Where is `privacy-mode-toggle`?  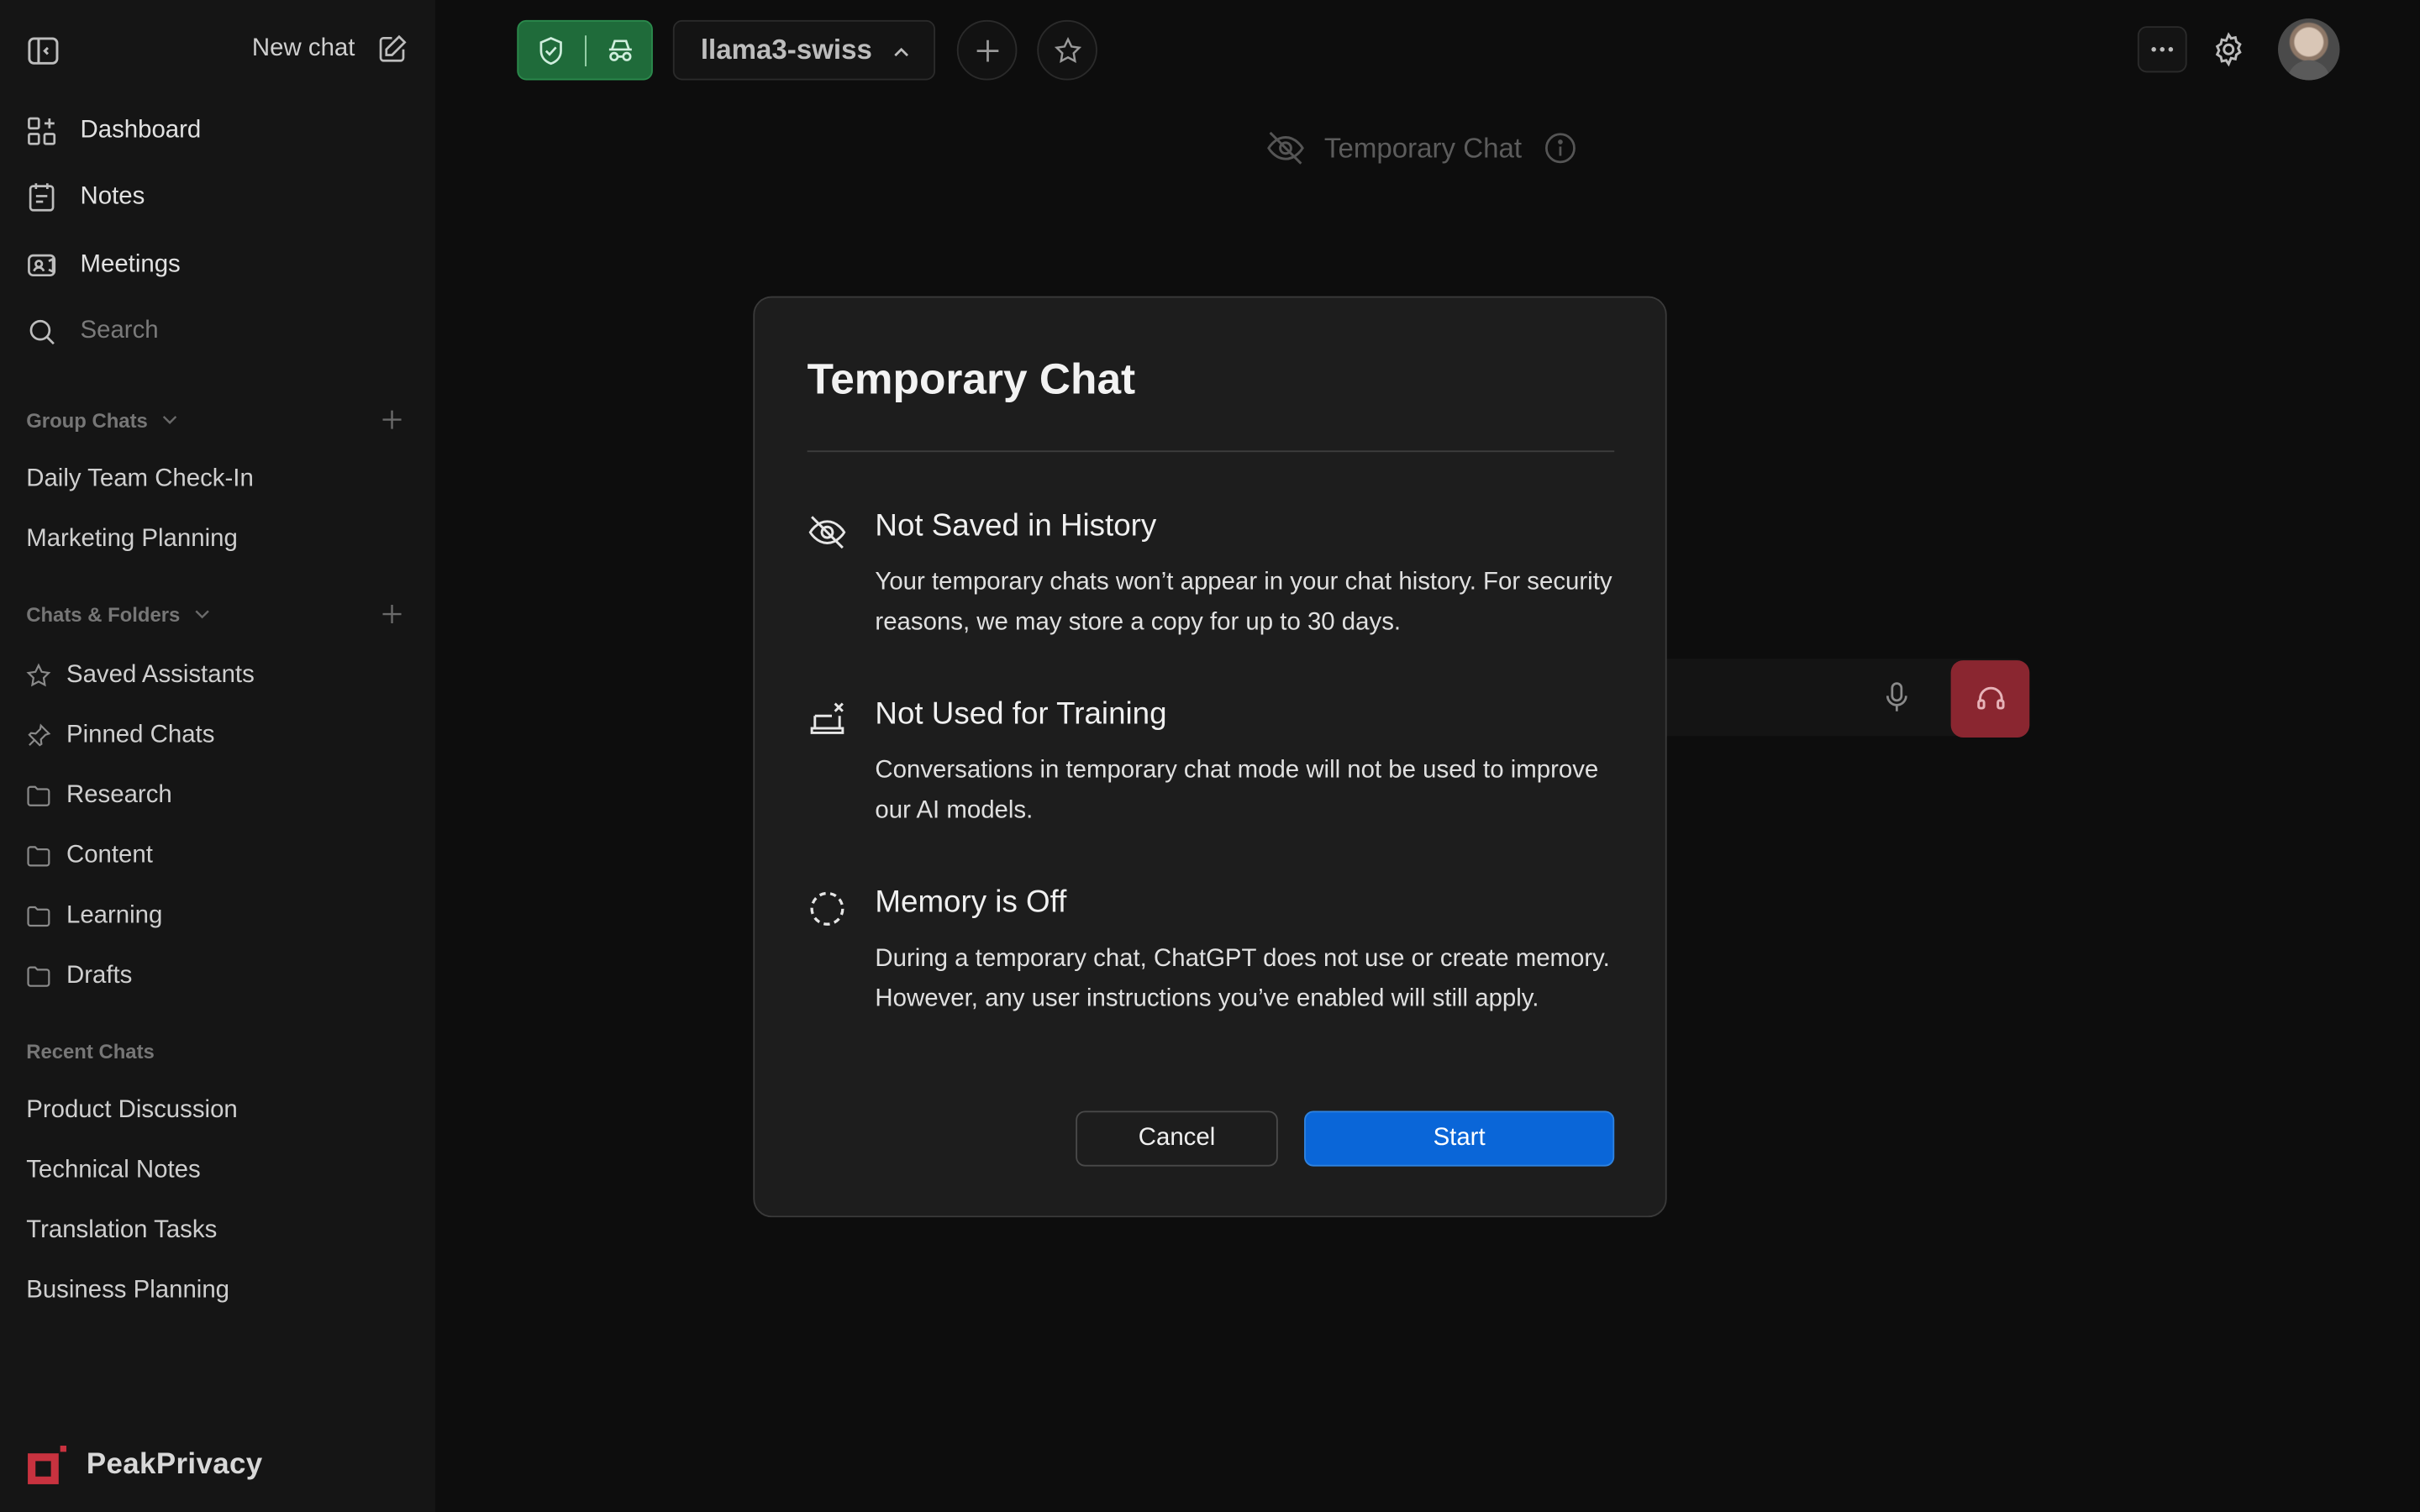 privacy-mode-toggle is located at coordinates (585, 50).